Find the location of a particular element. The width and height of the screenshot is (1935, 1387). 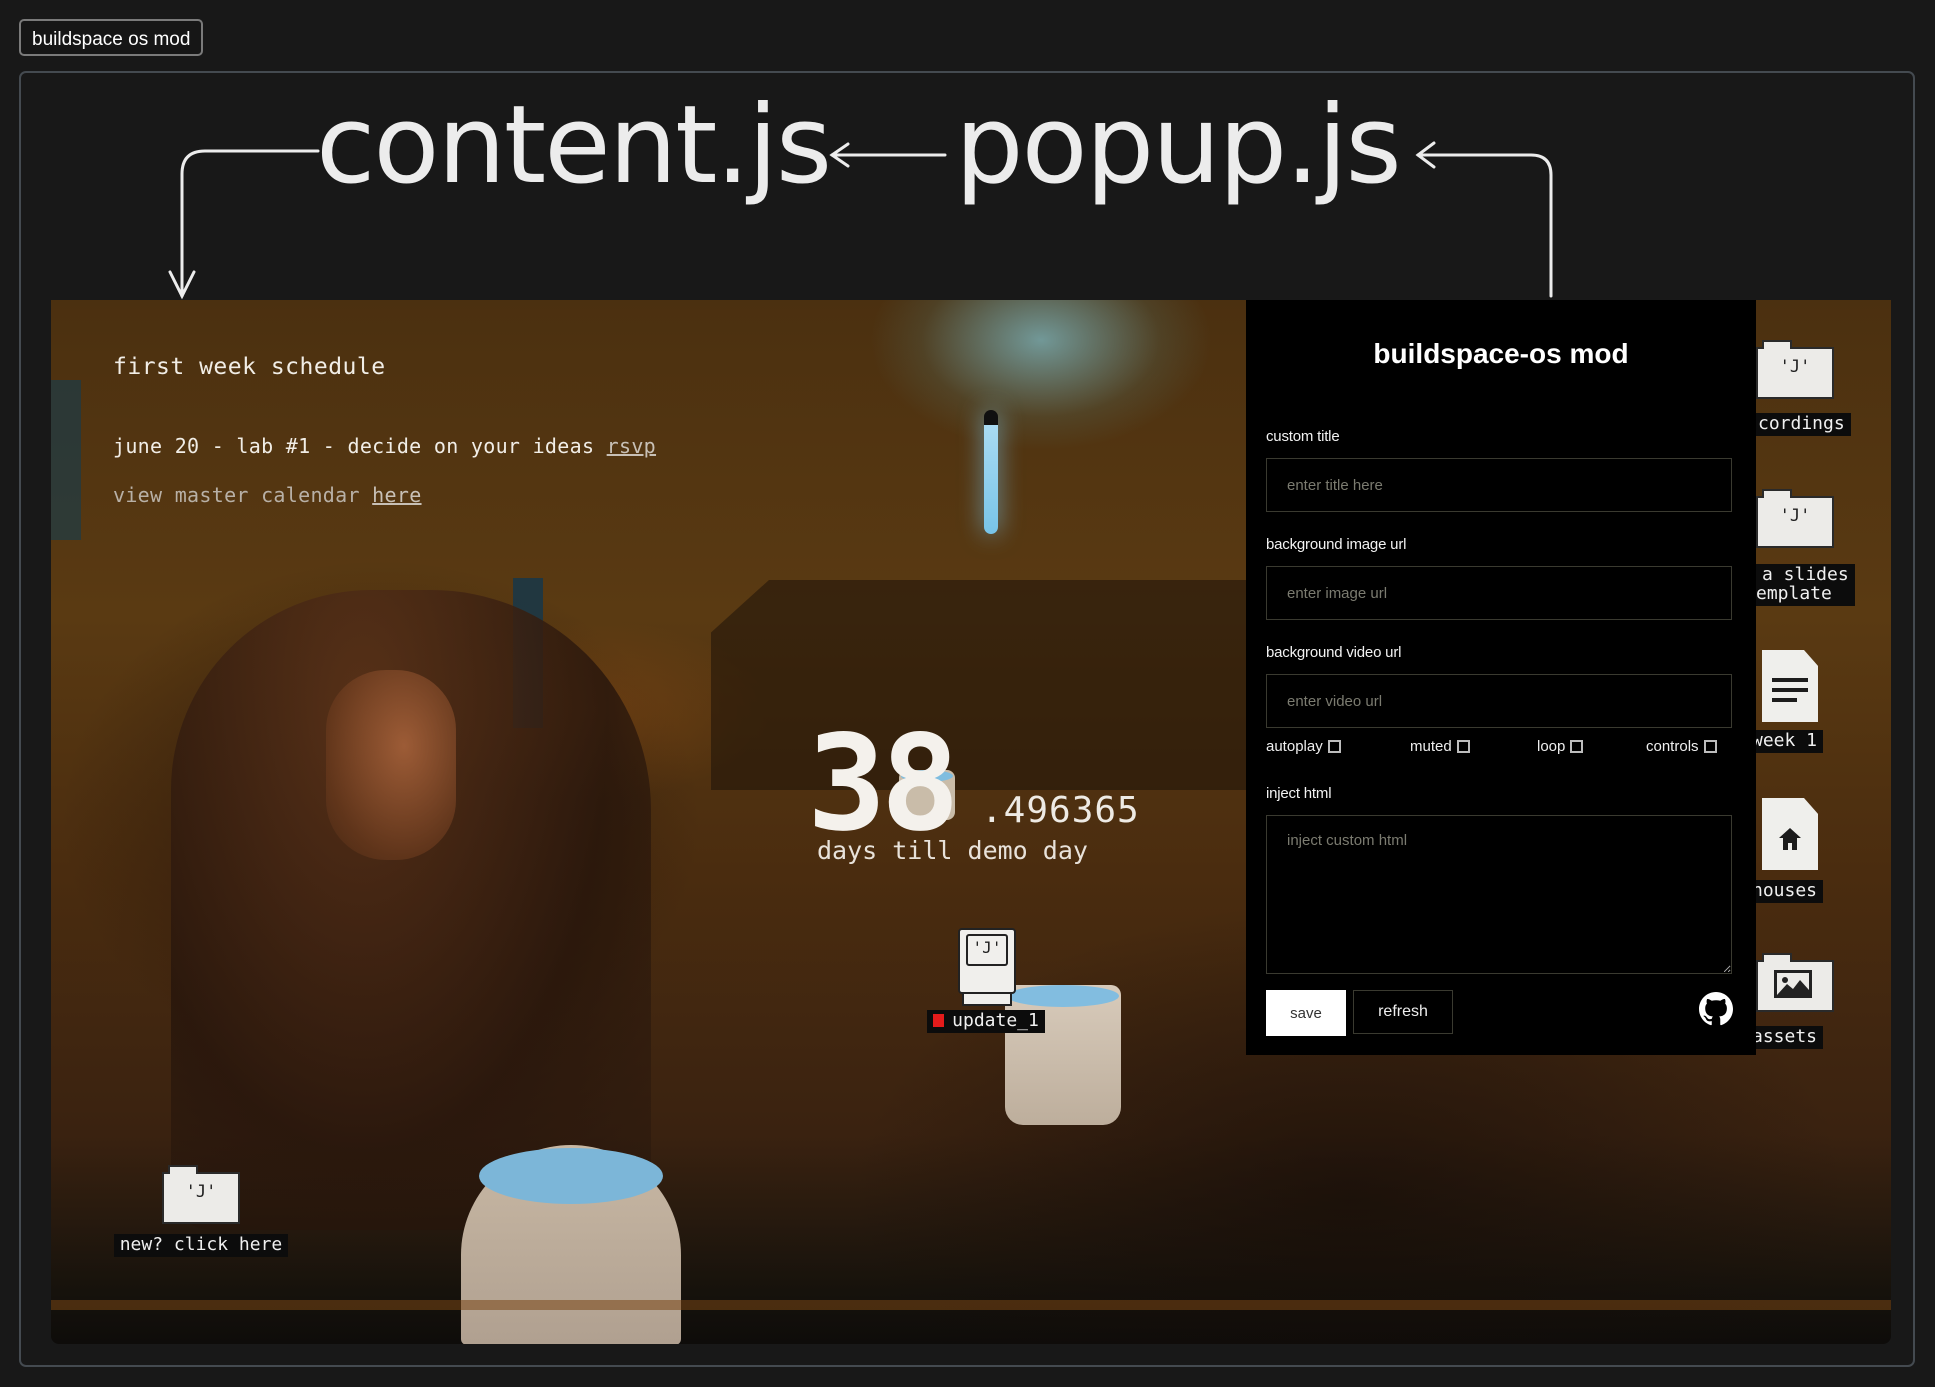

week-1-desktop-icon: week 1 is located at coordinates (1806, 701).